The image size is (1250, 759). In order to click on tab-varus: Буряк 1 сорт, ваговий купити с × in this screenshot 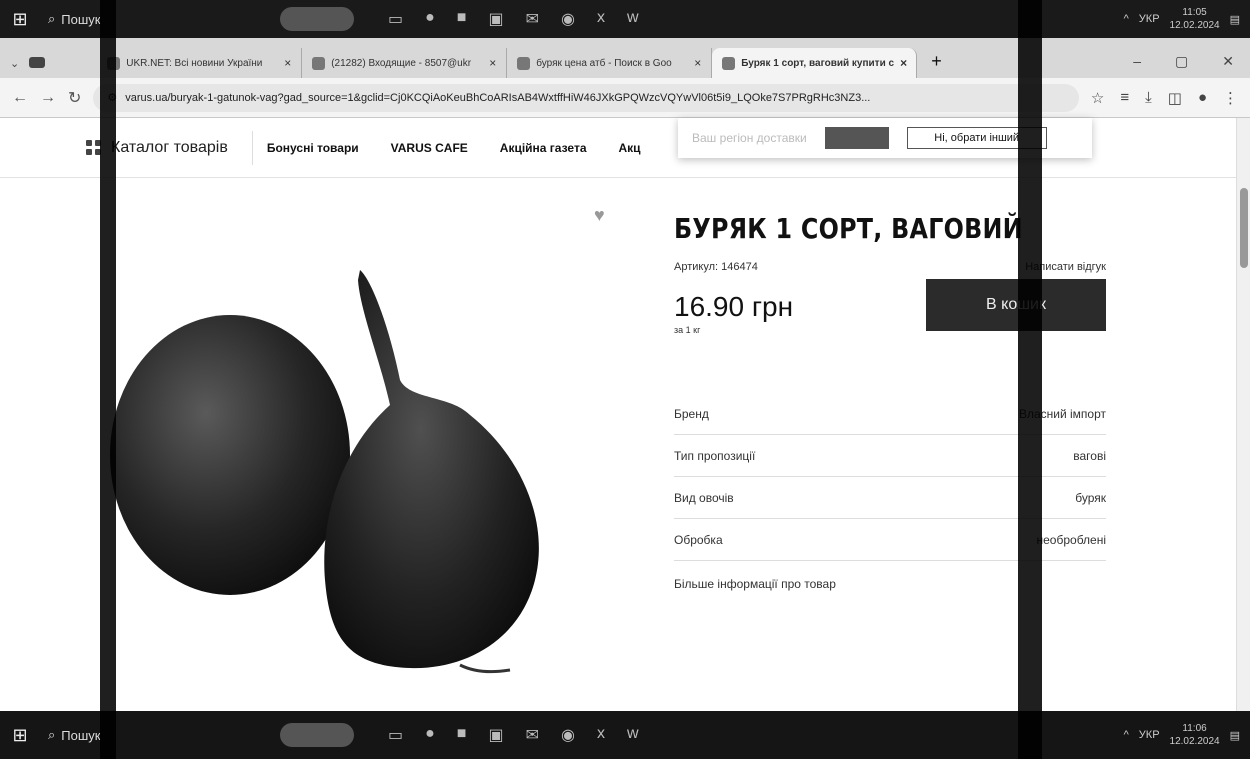, I will do `click(815, 63)`.